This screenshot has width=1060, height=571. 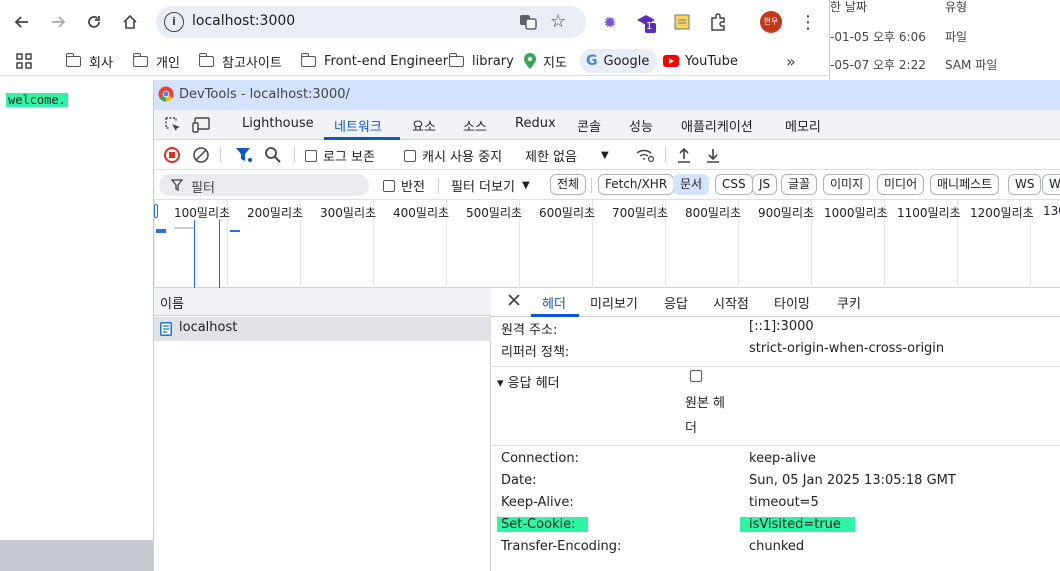 I want to click on chip-font: 글꼴, so click(x=799, y=184).